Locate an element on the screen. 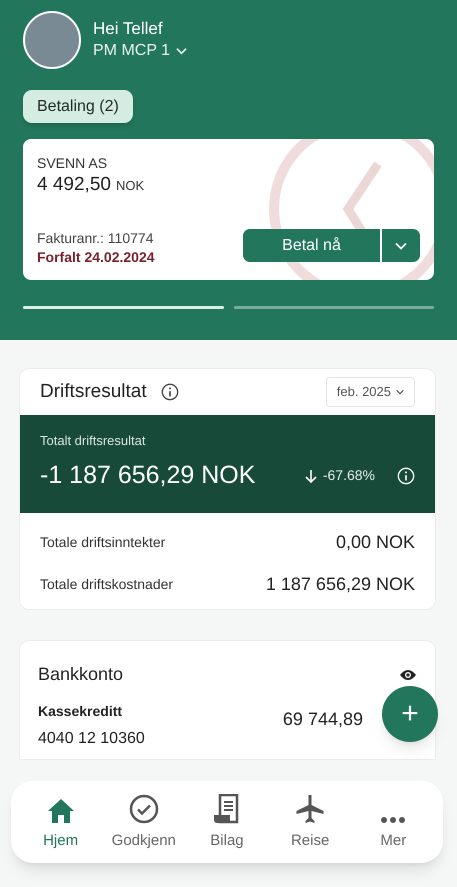 This screenshot has width=457, height=887. account-name: Kassekreditt is located at coordinates (81, 711).